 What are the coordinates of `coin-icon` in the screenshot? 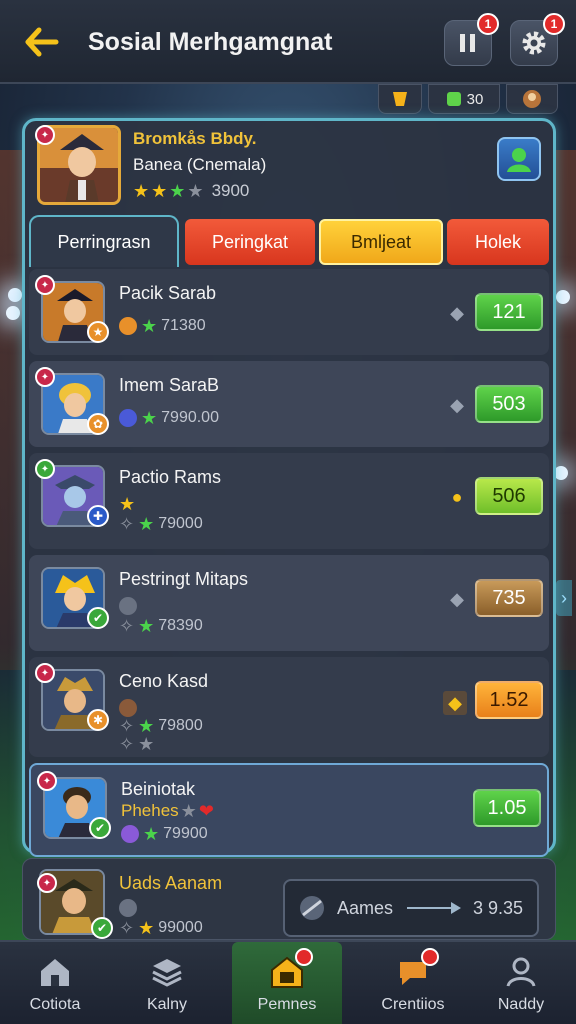 It's located at (453, 99).